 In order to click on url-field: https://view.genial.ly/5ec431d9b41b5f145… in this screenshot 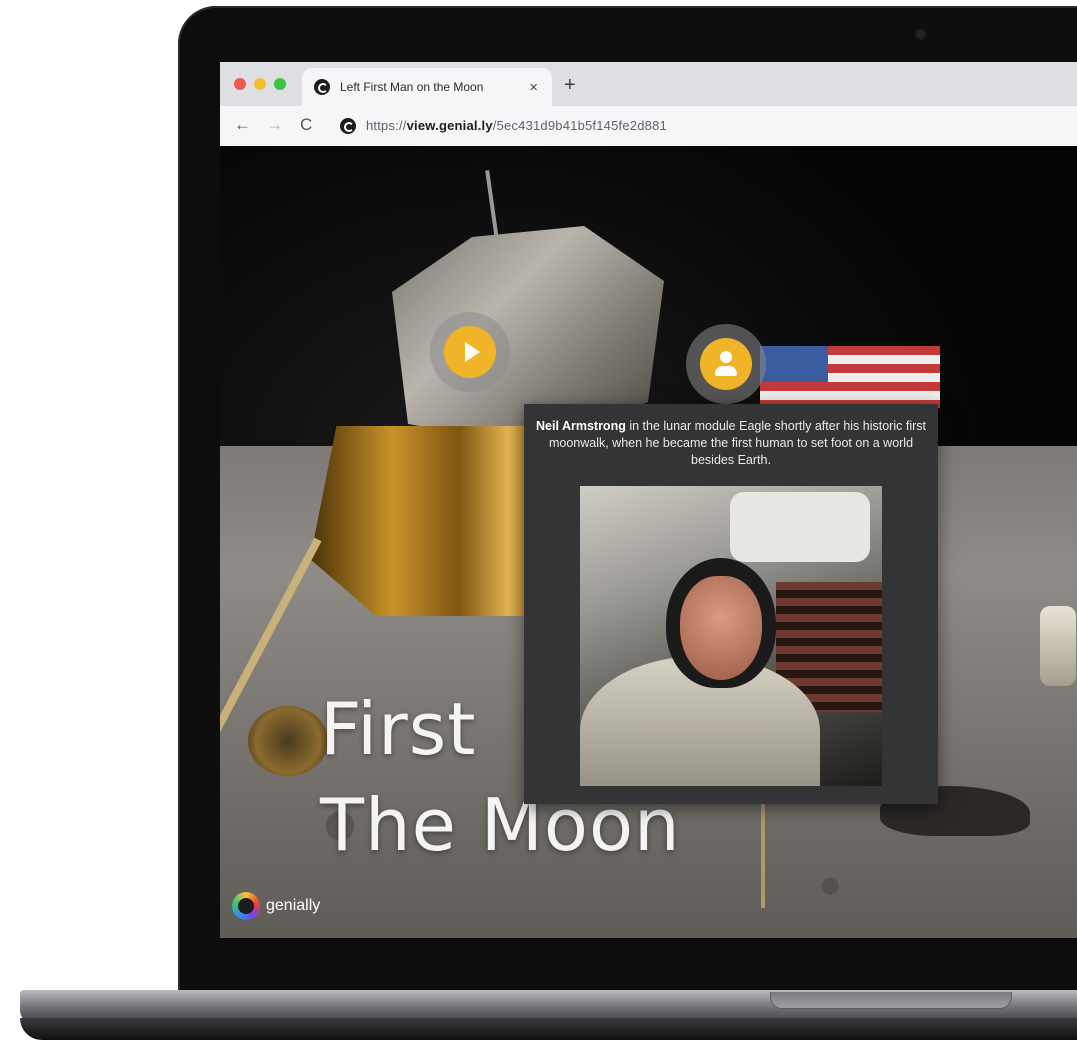, I will do `click(516, 125)`.